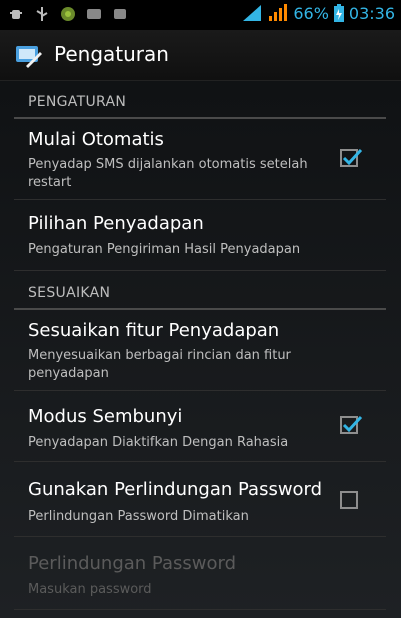 The width and height of the screenshot is (401, 618). I want to click on pref-title: Pilihan Penyadapan, so click(116, 223).